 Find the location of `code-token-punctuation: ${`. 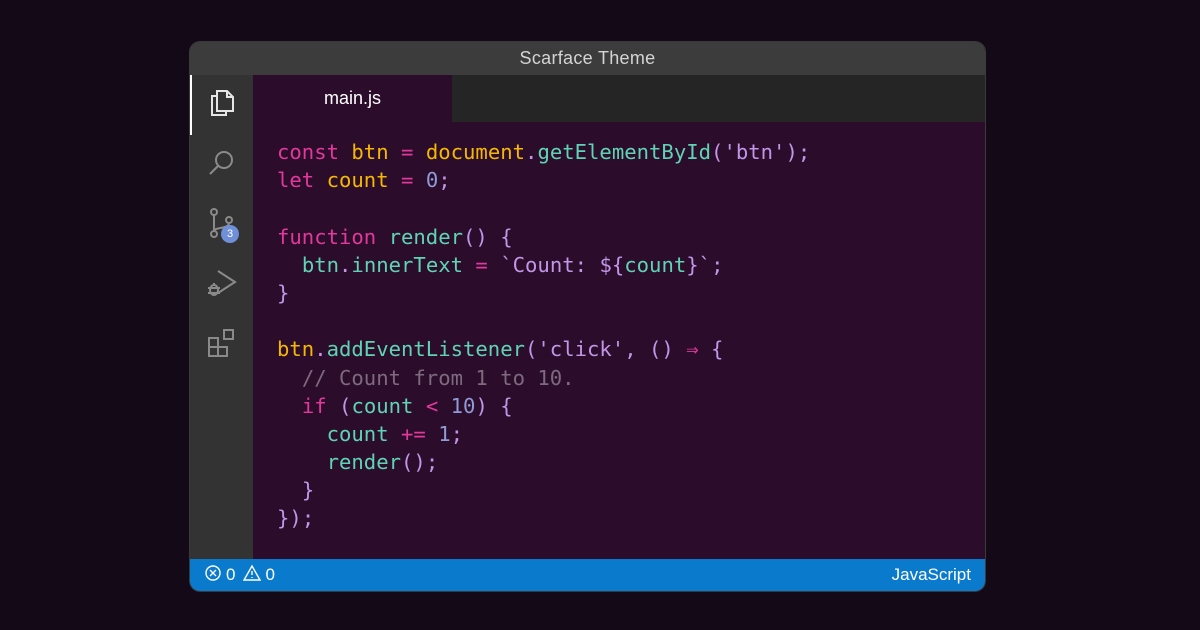

code-token-punctuation: ${ is located at coordinates (612, 264).